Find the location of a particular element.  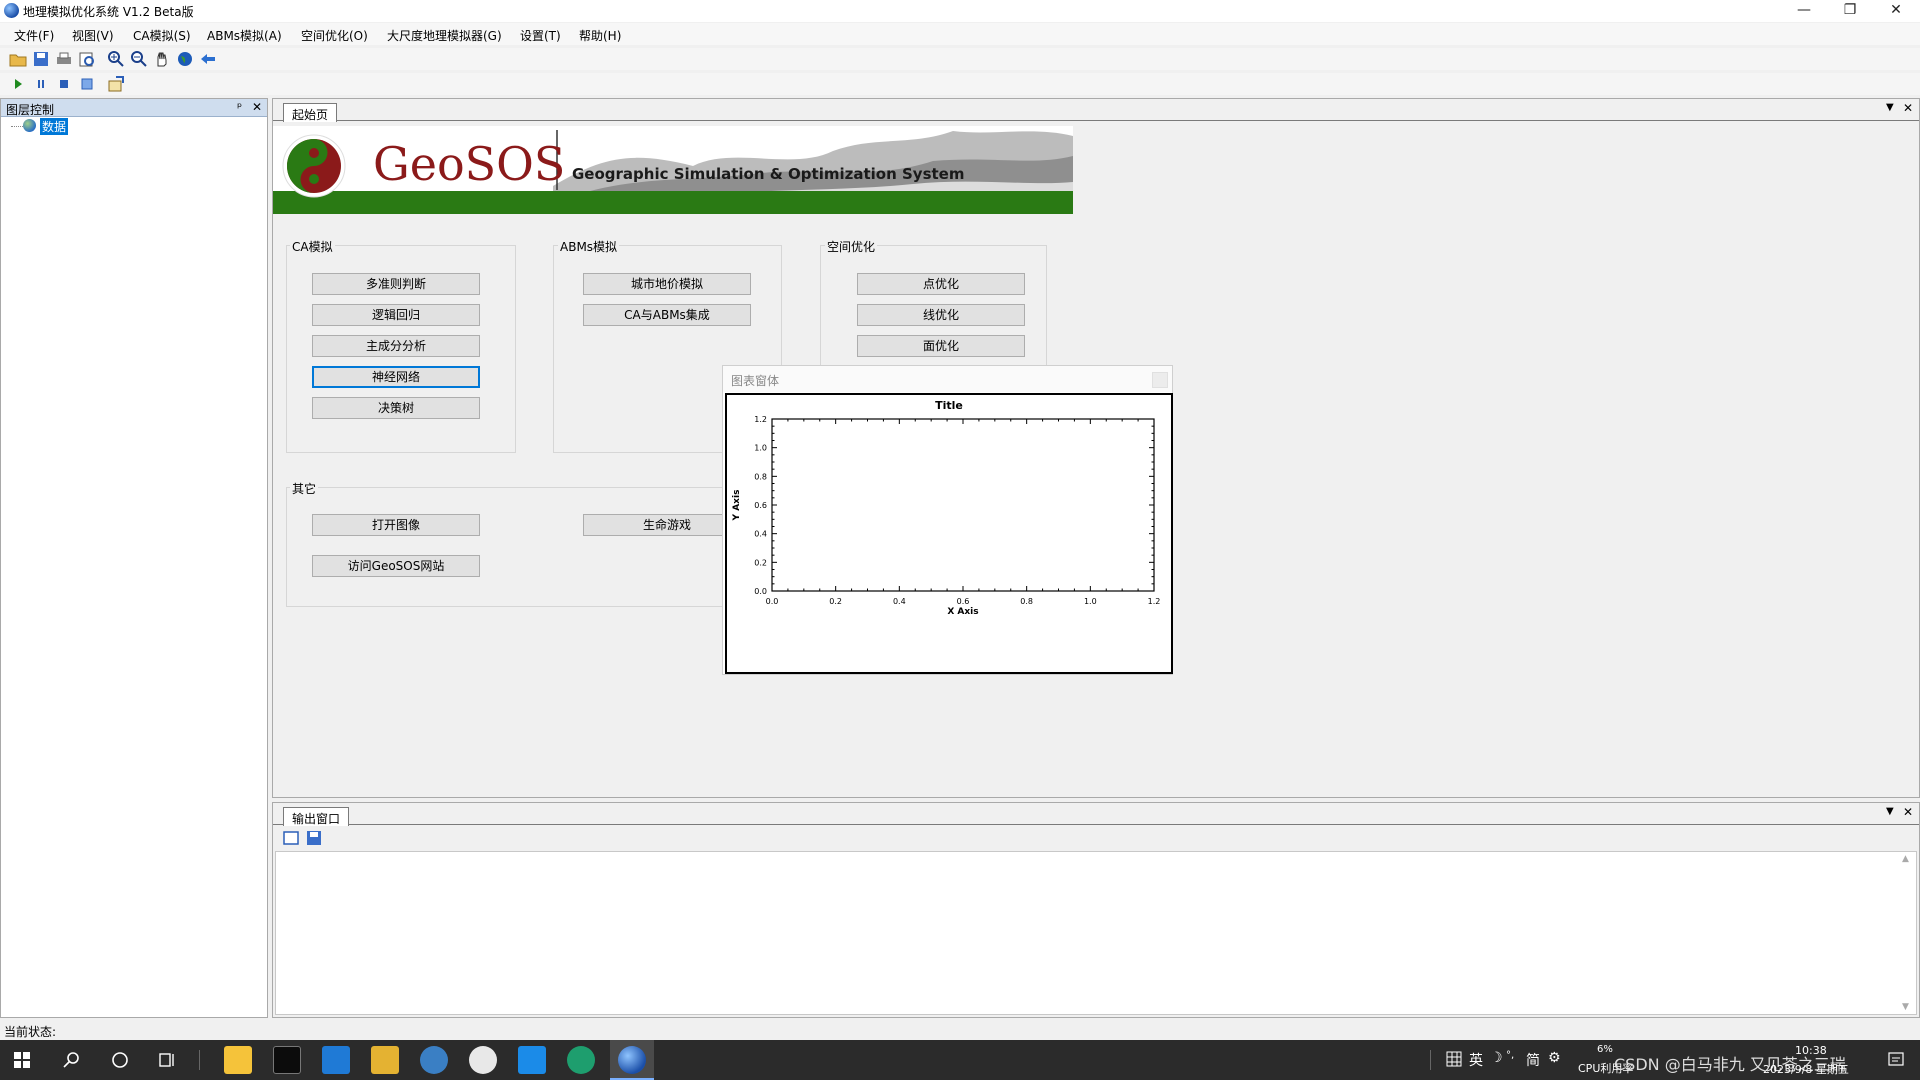

status-label: 当前状态: is located at coordinates (30, 1032).